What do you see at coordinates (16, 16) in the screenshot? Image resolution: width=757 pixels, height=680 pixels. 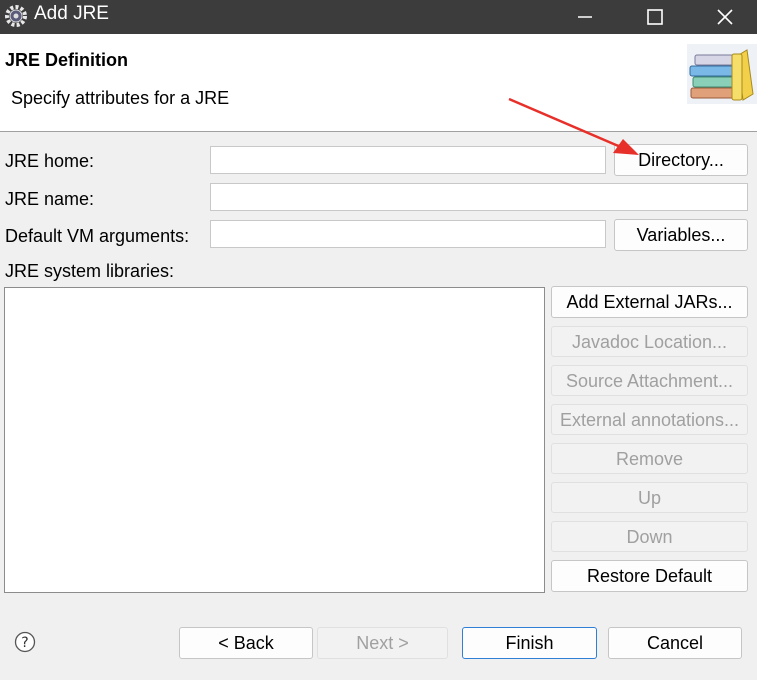 I see `eclipse-gear-icon` at bounding box center [16, 16].